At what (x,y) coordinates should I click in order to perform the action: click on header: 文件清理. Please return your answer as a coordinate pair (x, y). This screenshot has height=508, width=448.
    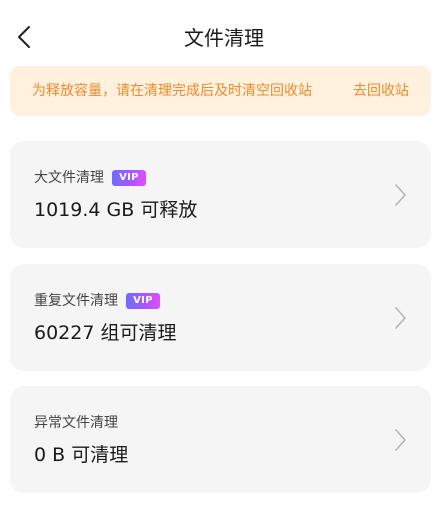
    Looking at the image, I should click on (224, 33).